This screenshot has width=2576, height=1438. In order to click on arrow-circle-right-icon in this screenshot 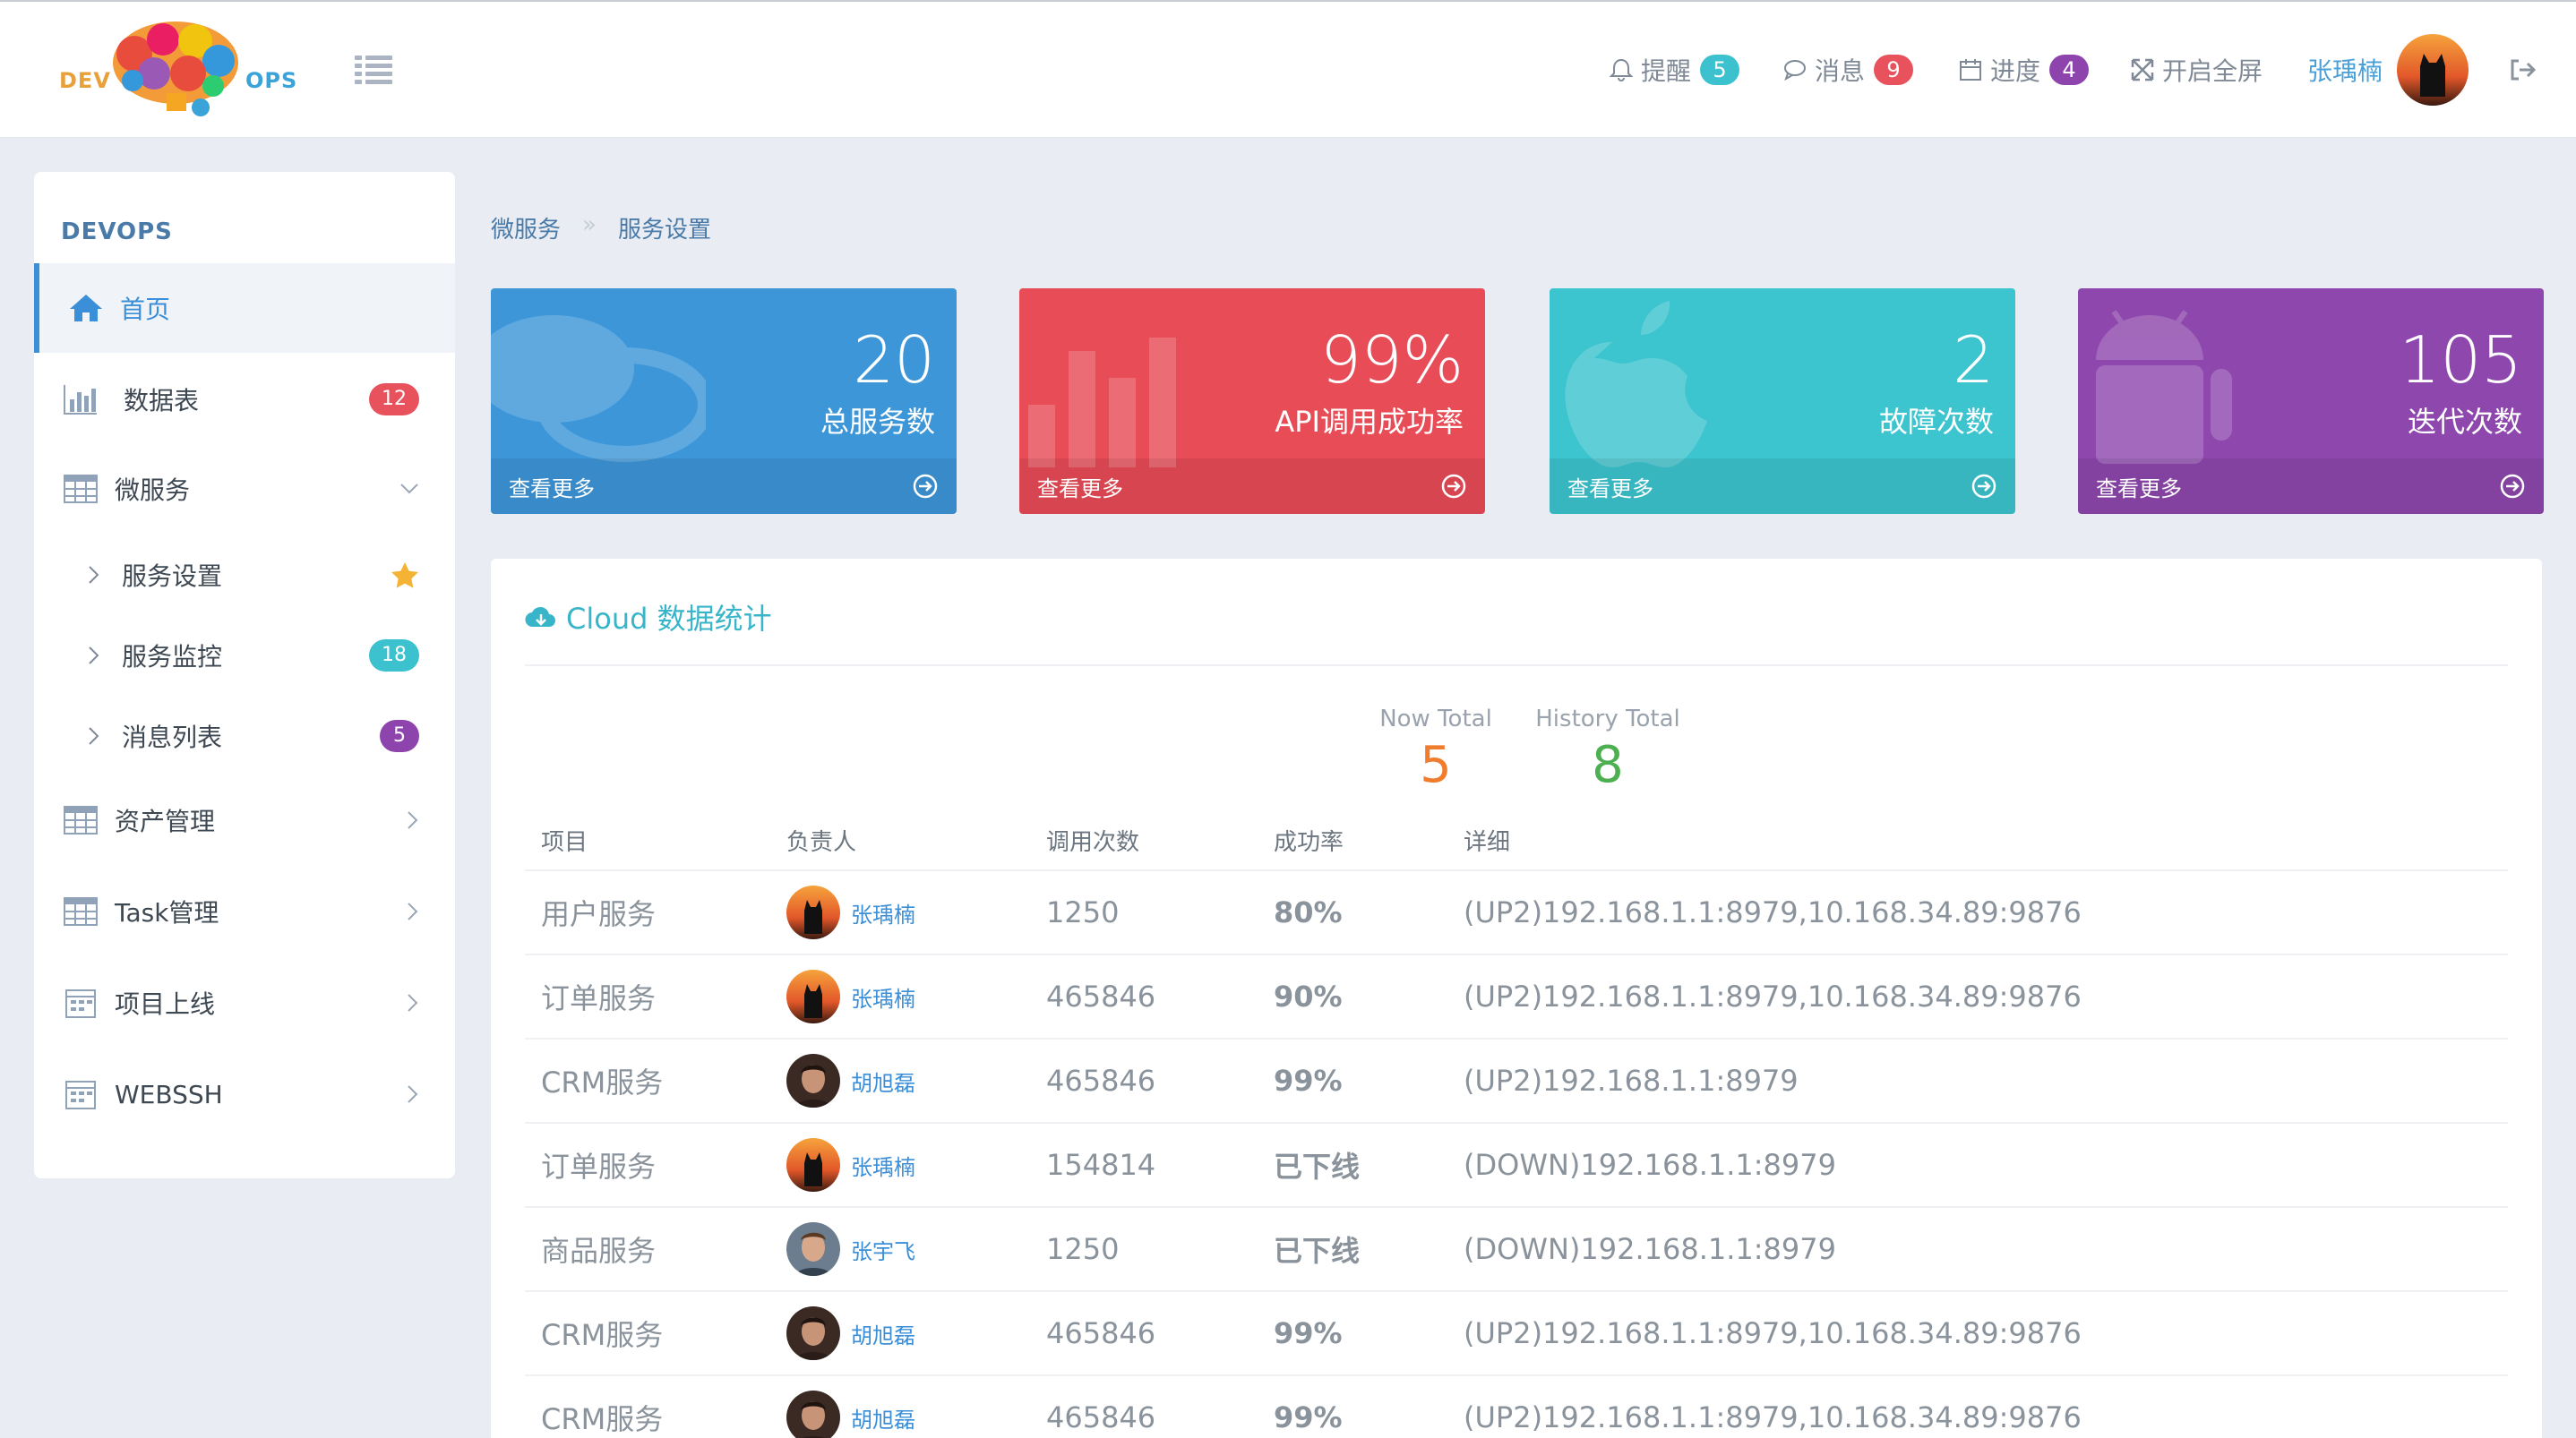, I will do `click(925, 486)`.